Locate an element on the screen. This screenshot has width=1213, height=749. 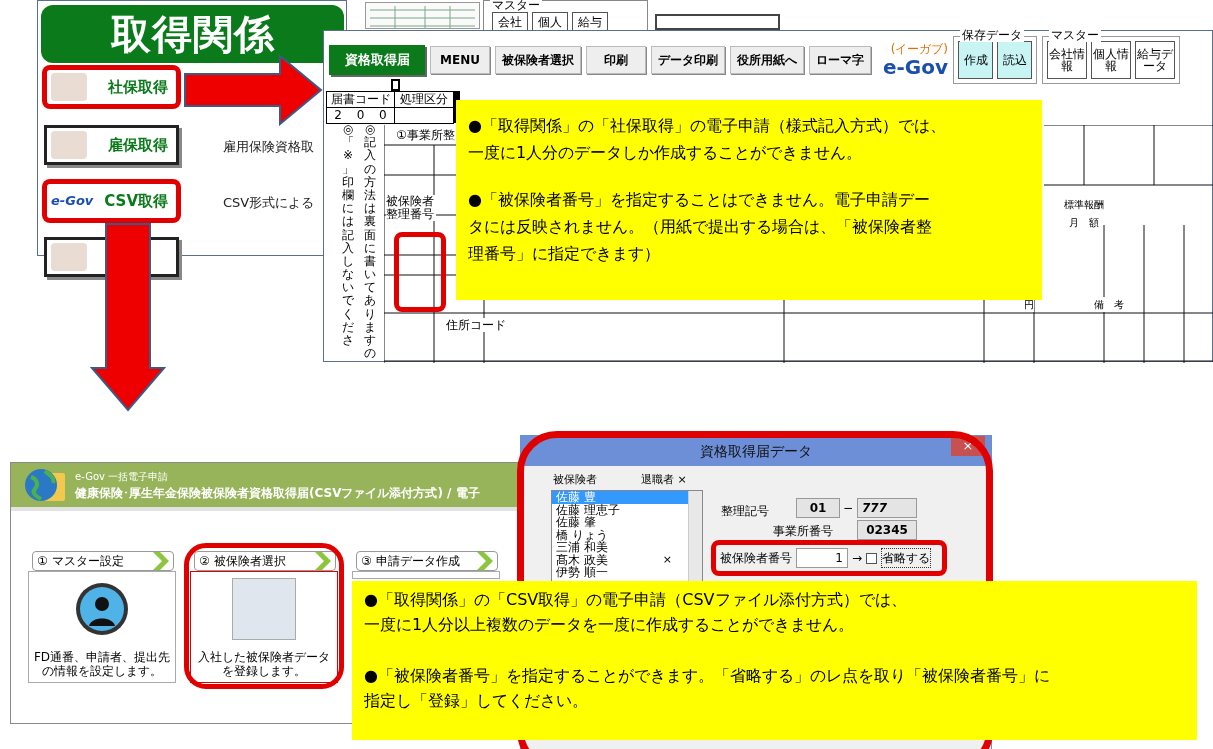
step-description: FD通番、申請者、提出先の情報を設定します。 is located at coordinates (102, 664).